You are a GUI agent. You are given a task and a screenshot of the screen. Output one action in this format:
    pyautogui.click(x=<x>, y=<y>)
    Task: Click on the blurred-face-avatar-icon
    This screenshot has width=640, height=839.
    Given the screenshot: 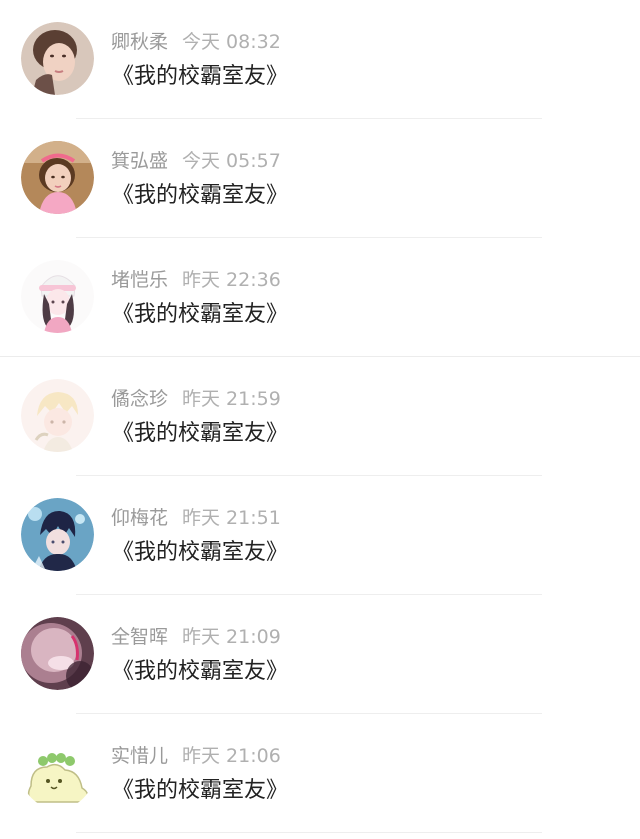 What is the action you would take?
    pyautogui.click(x=57, y=653)
    